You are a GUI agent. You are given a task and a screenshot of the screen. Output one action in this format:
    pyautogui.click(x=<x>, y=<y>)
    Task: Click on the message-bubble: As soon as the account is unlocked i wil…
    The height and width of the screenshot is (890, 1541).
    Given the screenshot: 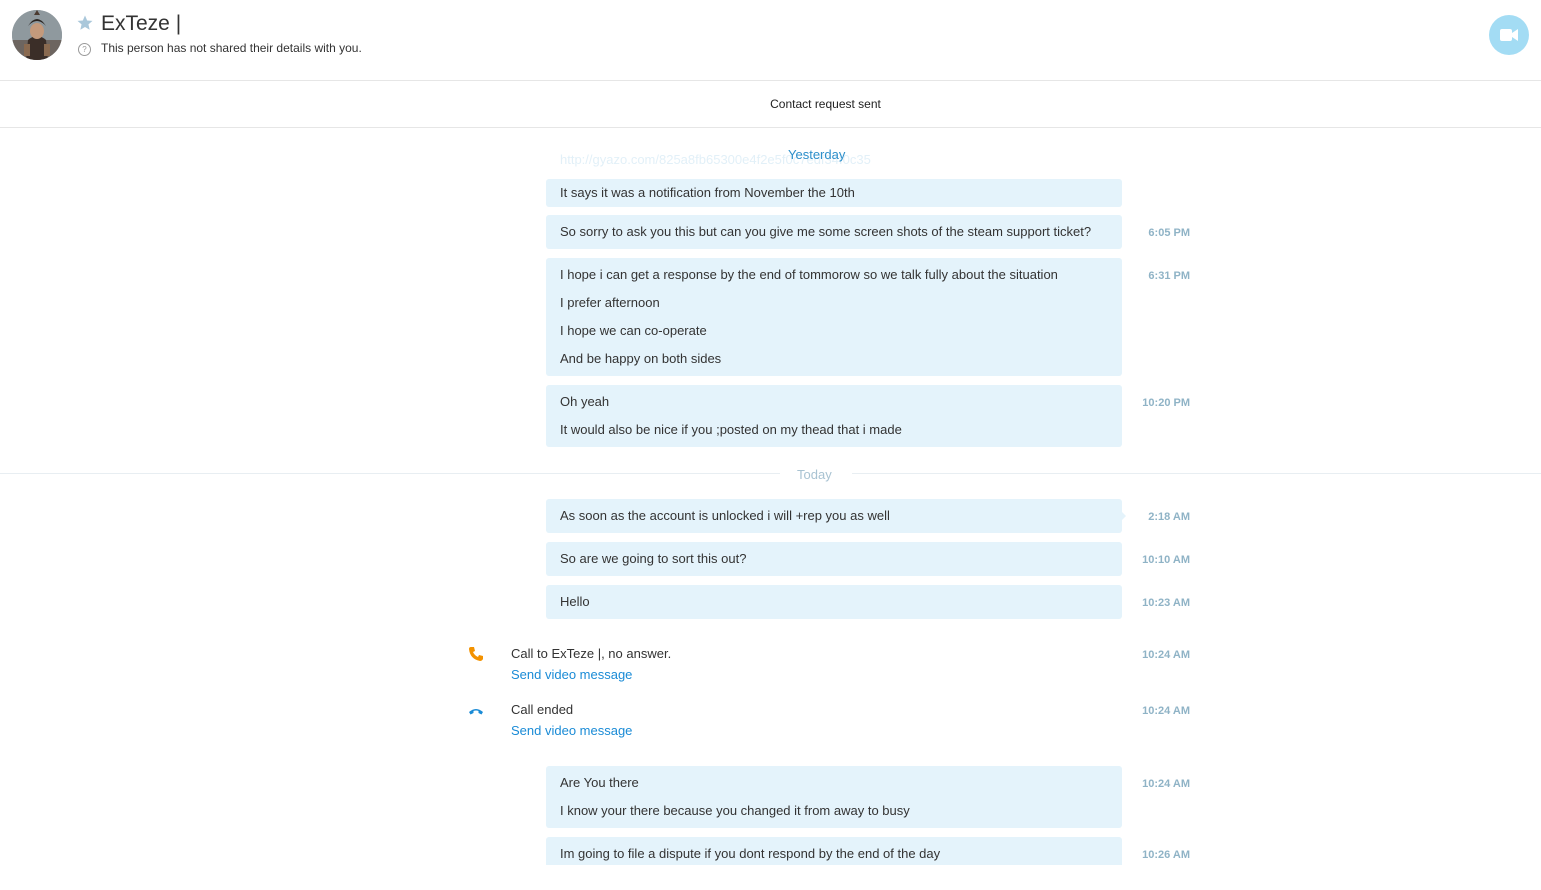 What is the action you would take?
    pyautogui.click(x=834, y=516)
    